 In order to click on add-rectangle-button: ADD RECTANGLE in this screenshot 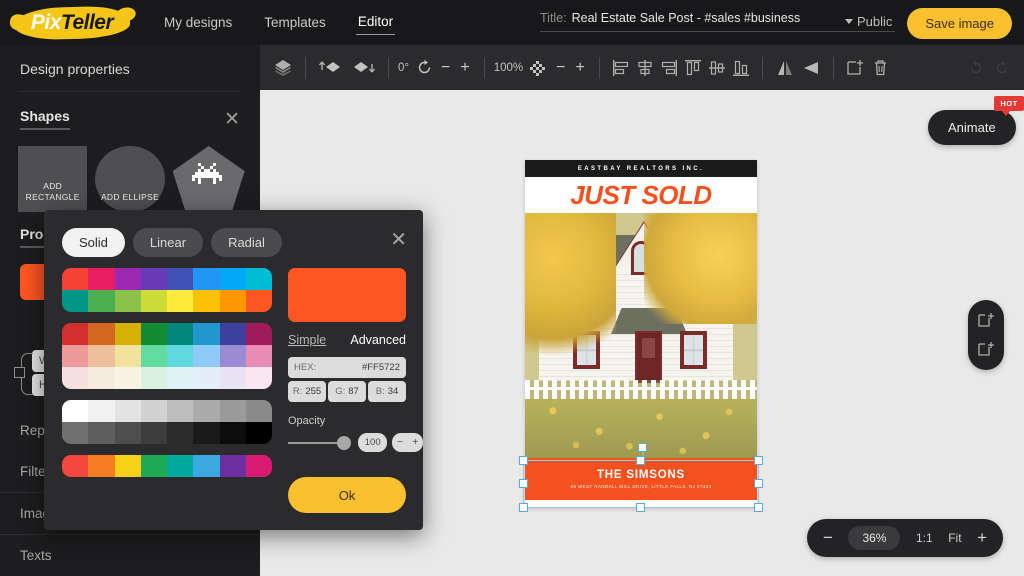, I will do `click(53, 179)`.